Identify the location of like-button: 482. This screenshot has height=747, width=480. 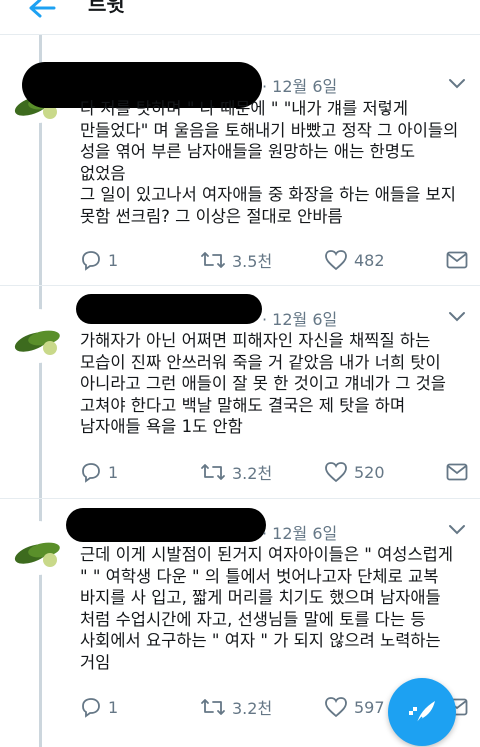
(354, 260).